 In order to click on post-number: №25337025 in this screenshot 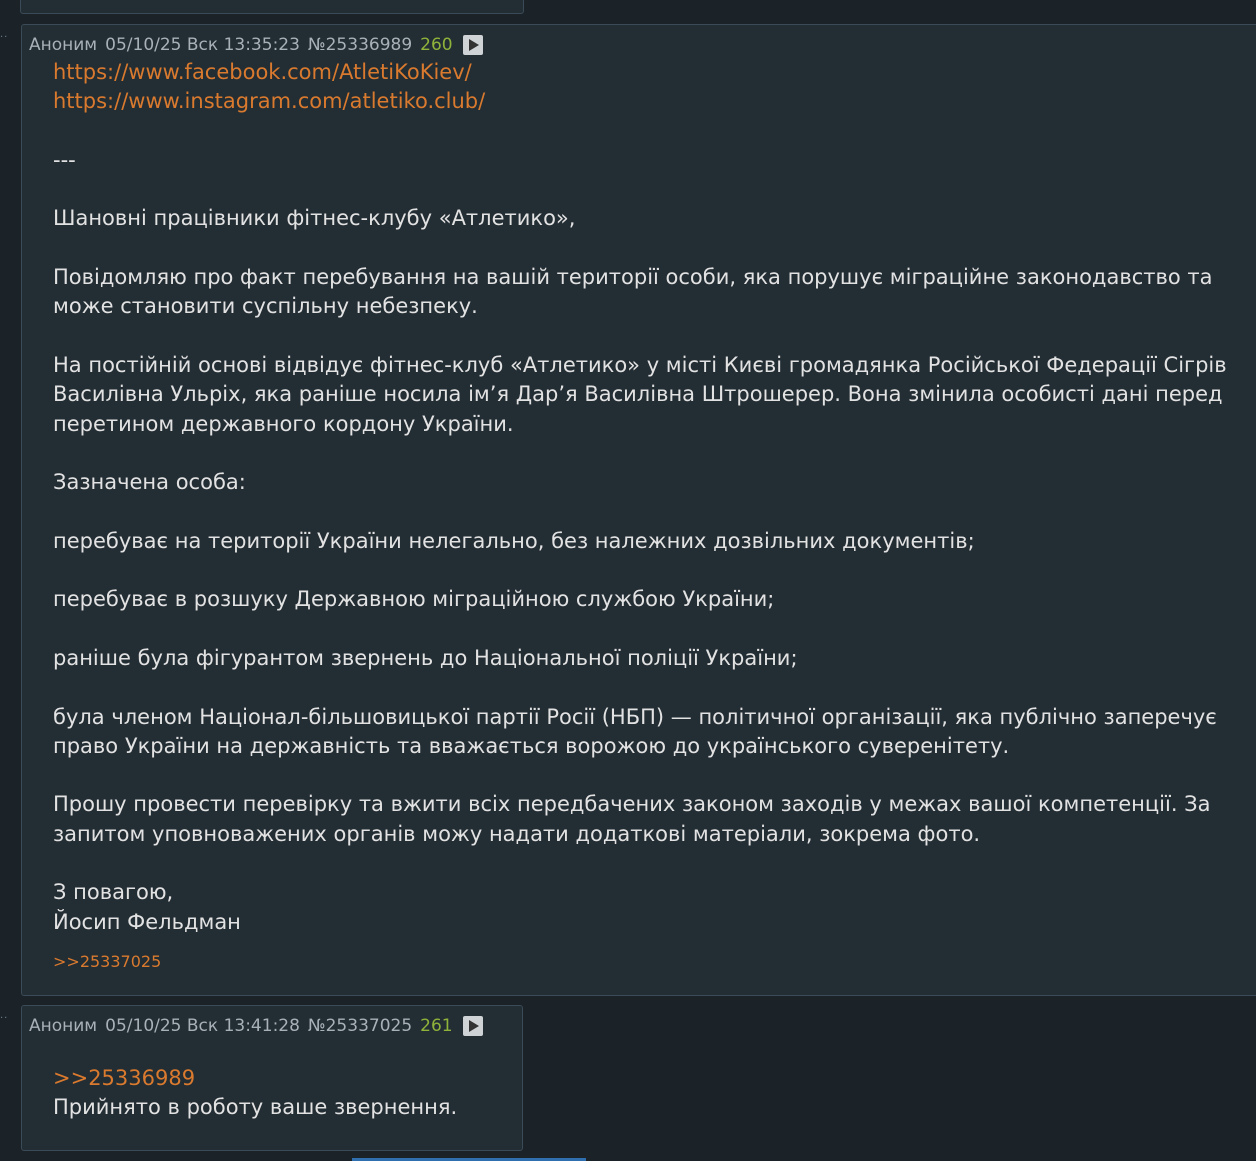, I will do `click(360, 1026)`.